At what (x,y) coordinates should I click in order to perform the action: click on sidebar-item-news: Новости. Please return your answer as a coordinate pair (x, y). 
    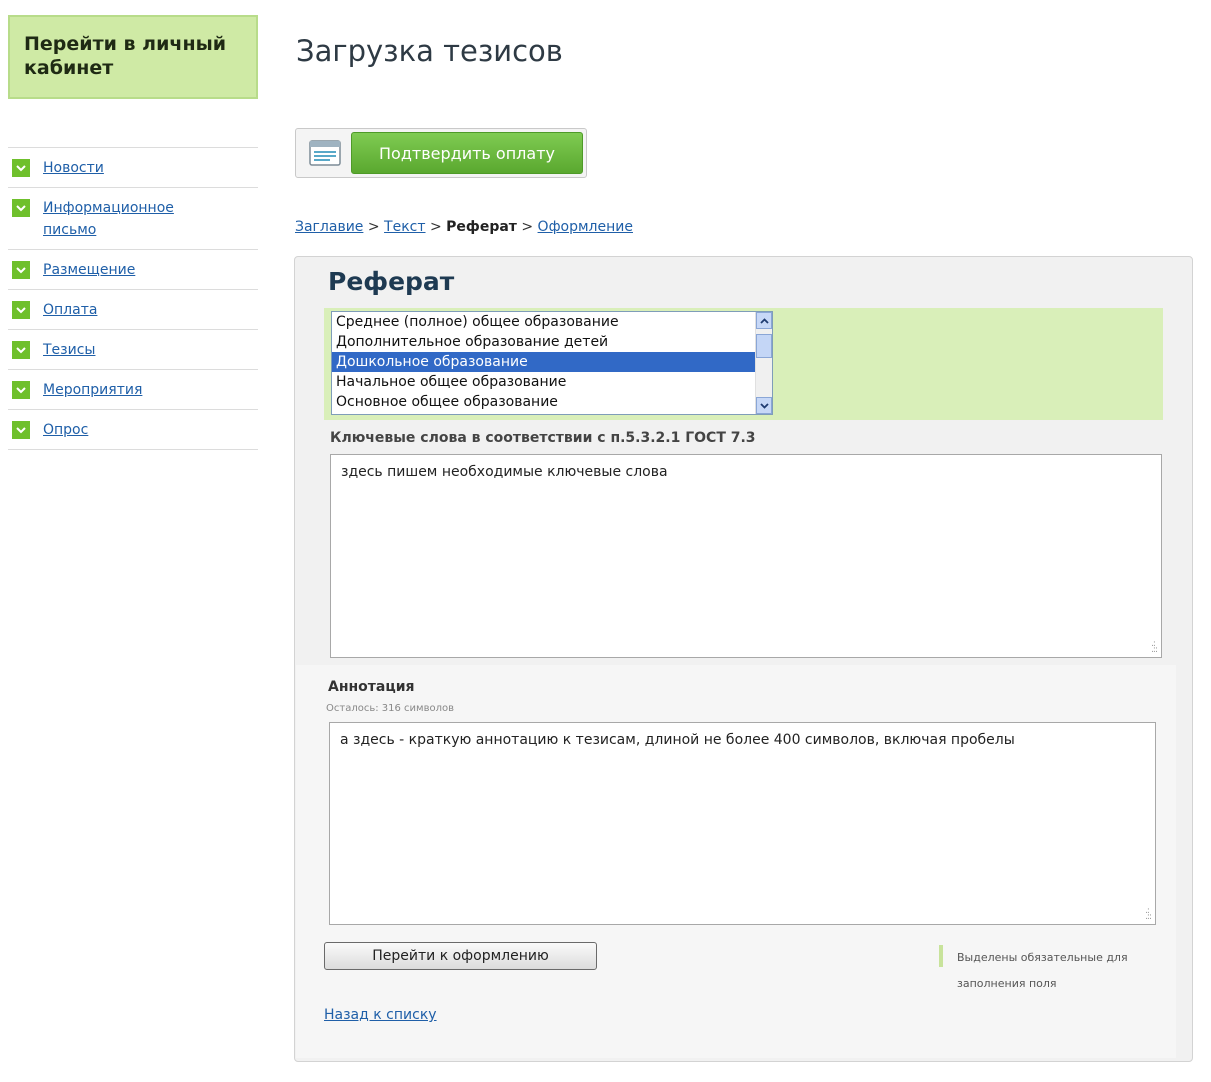
    Looking at the image, I should click on (133, 168).